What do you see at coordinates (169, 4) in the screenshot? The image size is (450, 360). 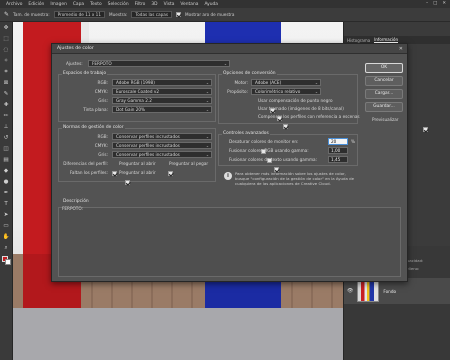 I see `menu-vista: Vista` at bounding box center [169, 4].